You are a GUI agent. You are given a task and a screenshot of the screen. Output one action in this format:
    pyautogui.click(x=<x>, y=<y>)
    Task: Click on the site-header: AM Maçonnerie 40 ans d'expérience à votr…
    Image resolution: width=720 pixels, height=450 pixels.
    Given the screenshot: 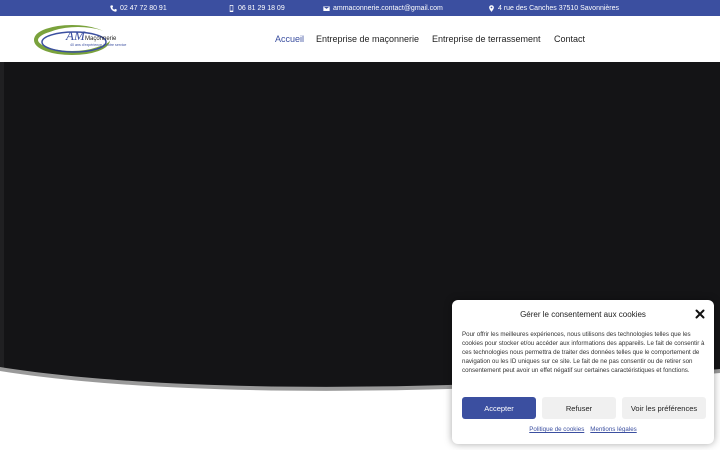 What is the action you would take?
    pyautogui.click(x=360, y=39)
    